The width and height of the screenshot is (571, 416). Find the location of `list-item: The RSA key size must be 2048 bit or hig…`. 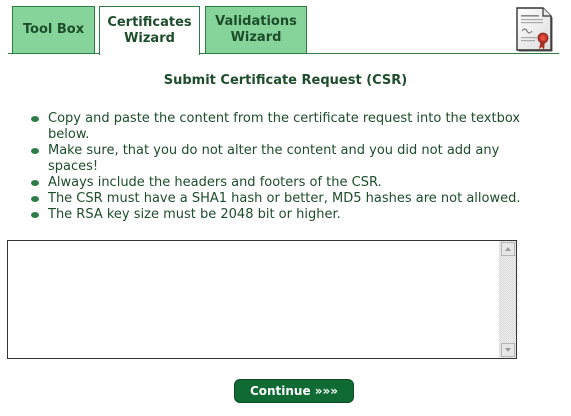

list-item: The RSA key size must be 2048 bit or hig… is located at coordinates (286, 215).